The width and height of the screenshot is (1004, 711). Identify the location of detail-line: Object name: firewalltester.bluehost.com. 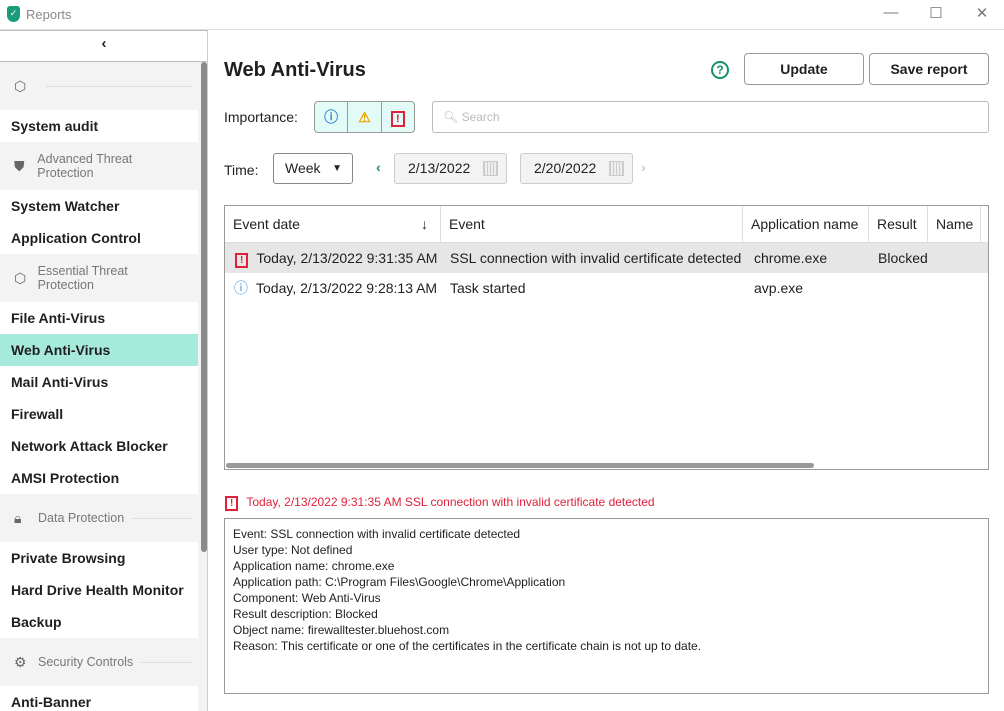
(341, 630).